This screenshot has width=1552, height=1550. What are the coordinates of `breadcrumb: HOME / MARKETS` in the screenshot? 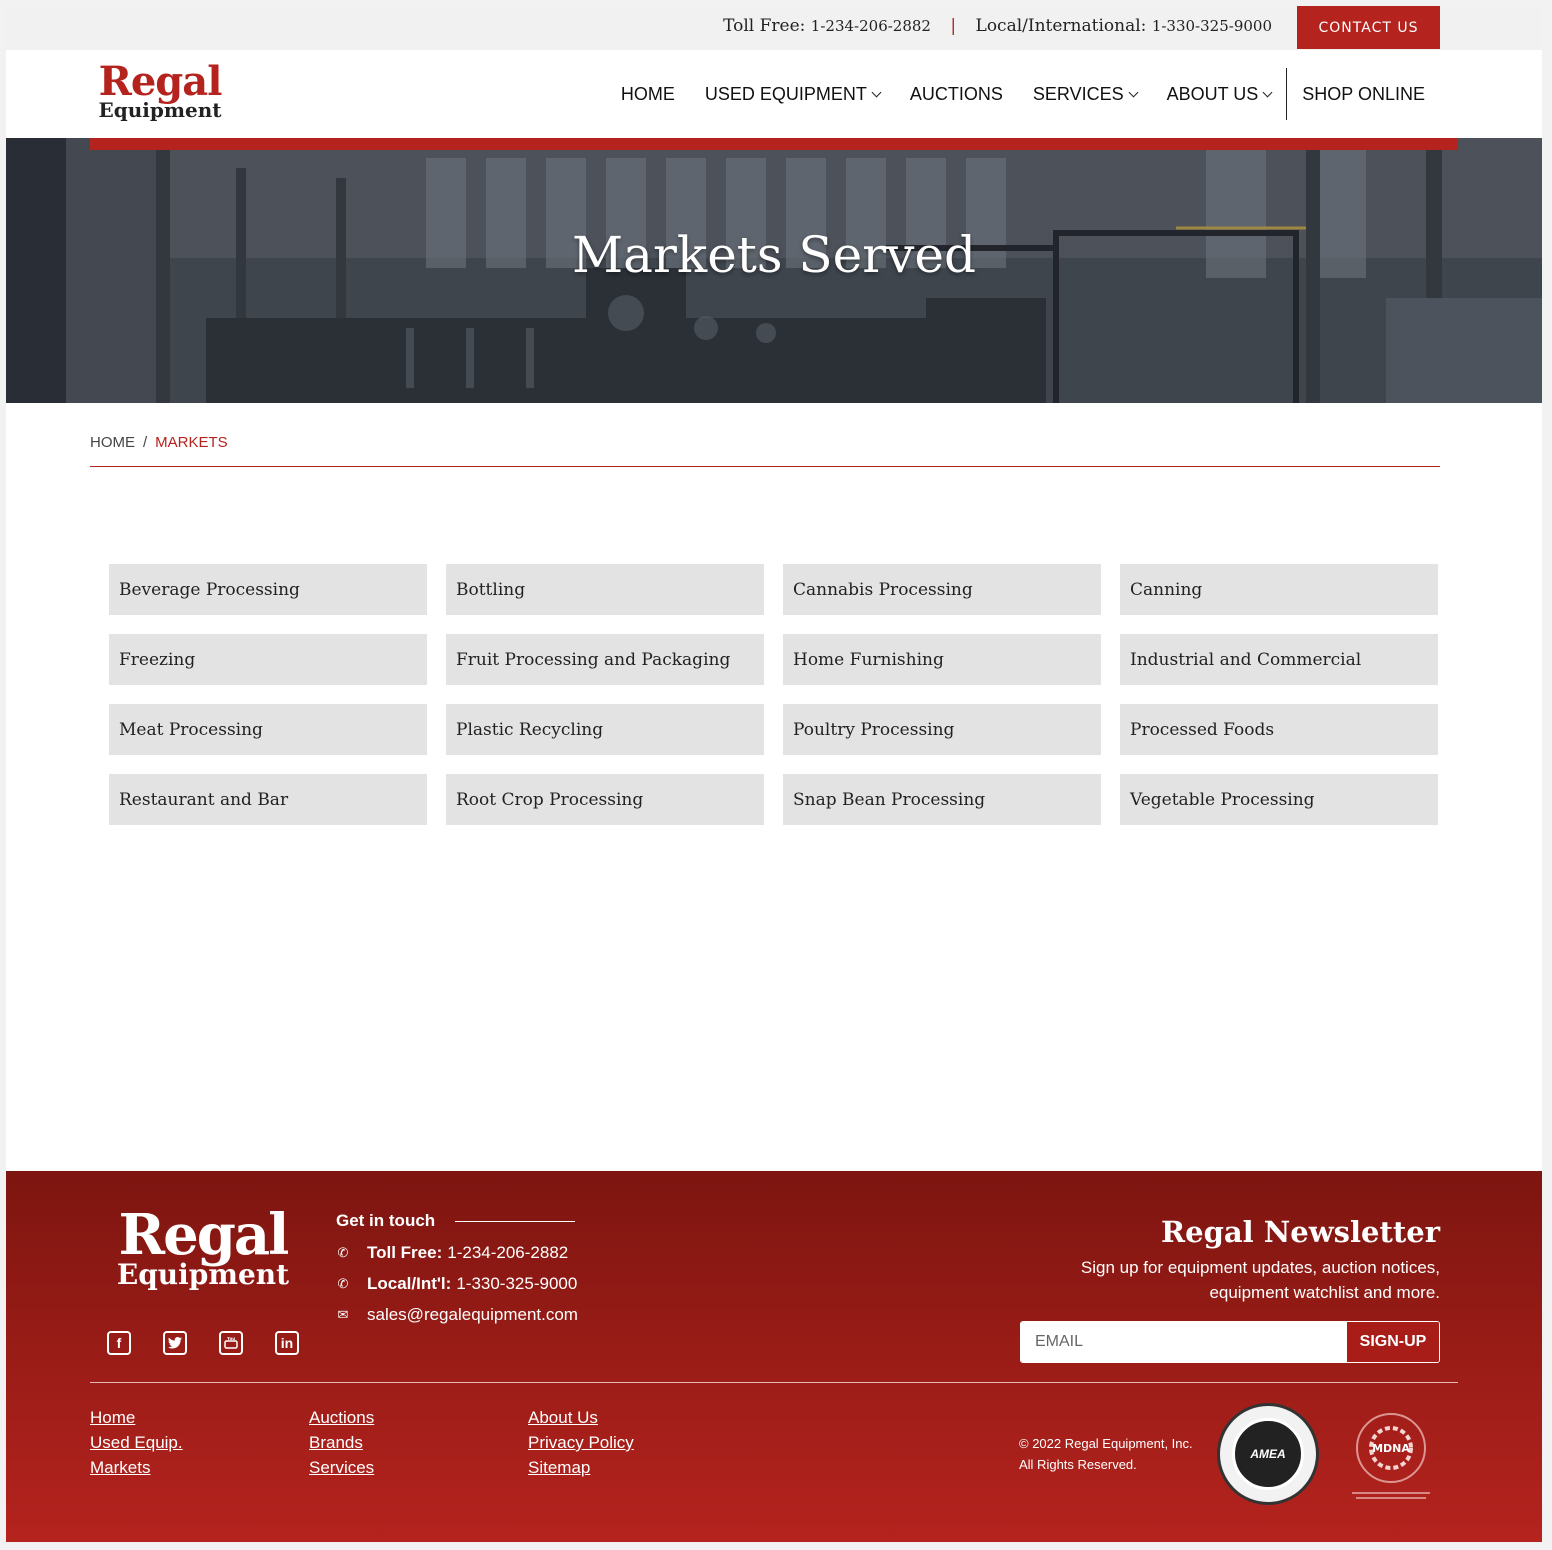 It's located at (159, 442).